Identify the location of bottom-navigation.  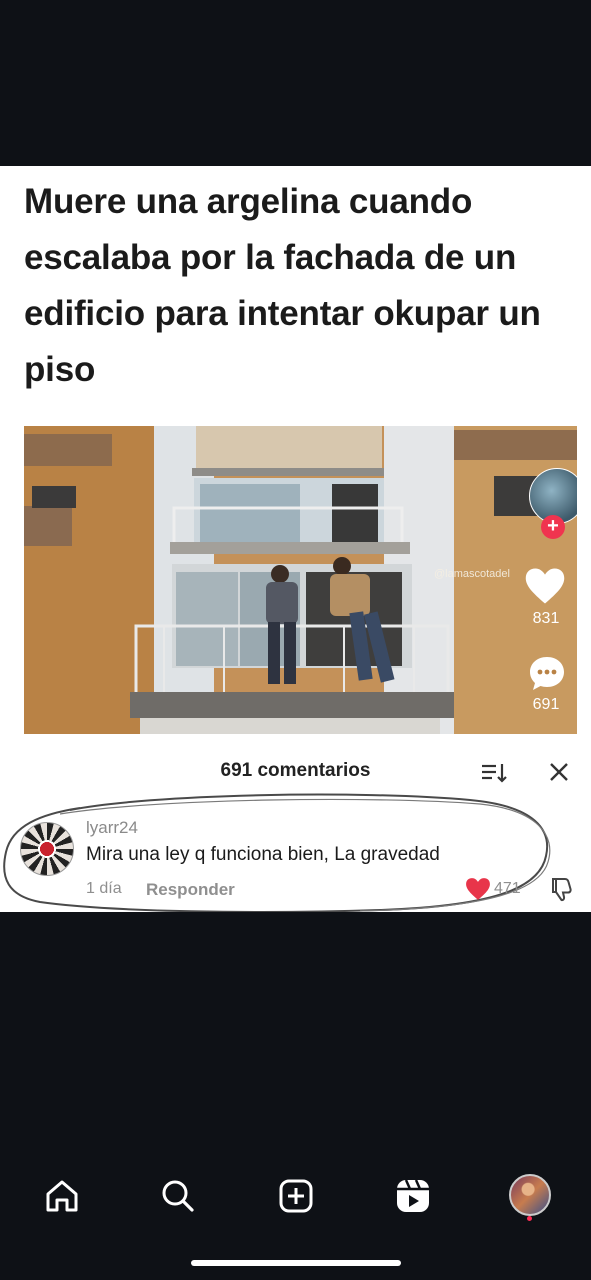
(295, 1219).